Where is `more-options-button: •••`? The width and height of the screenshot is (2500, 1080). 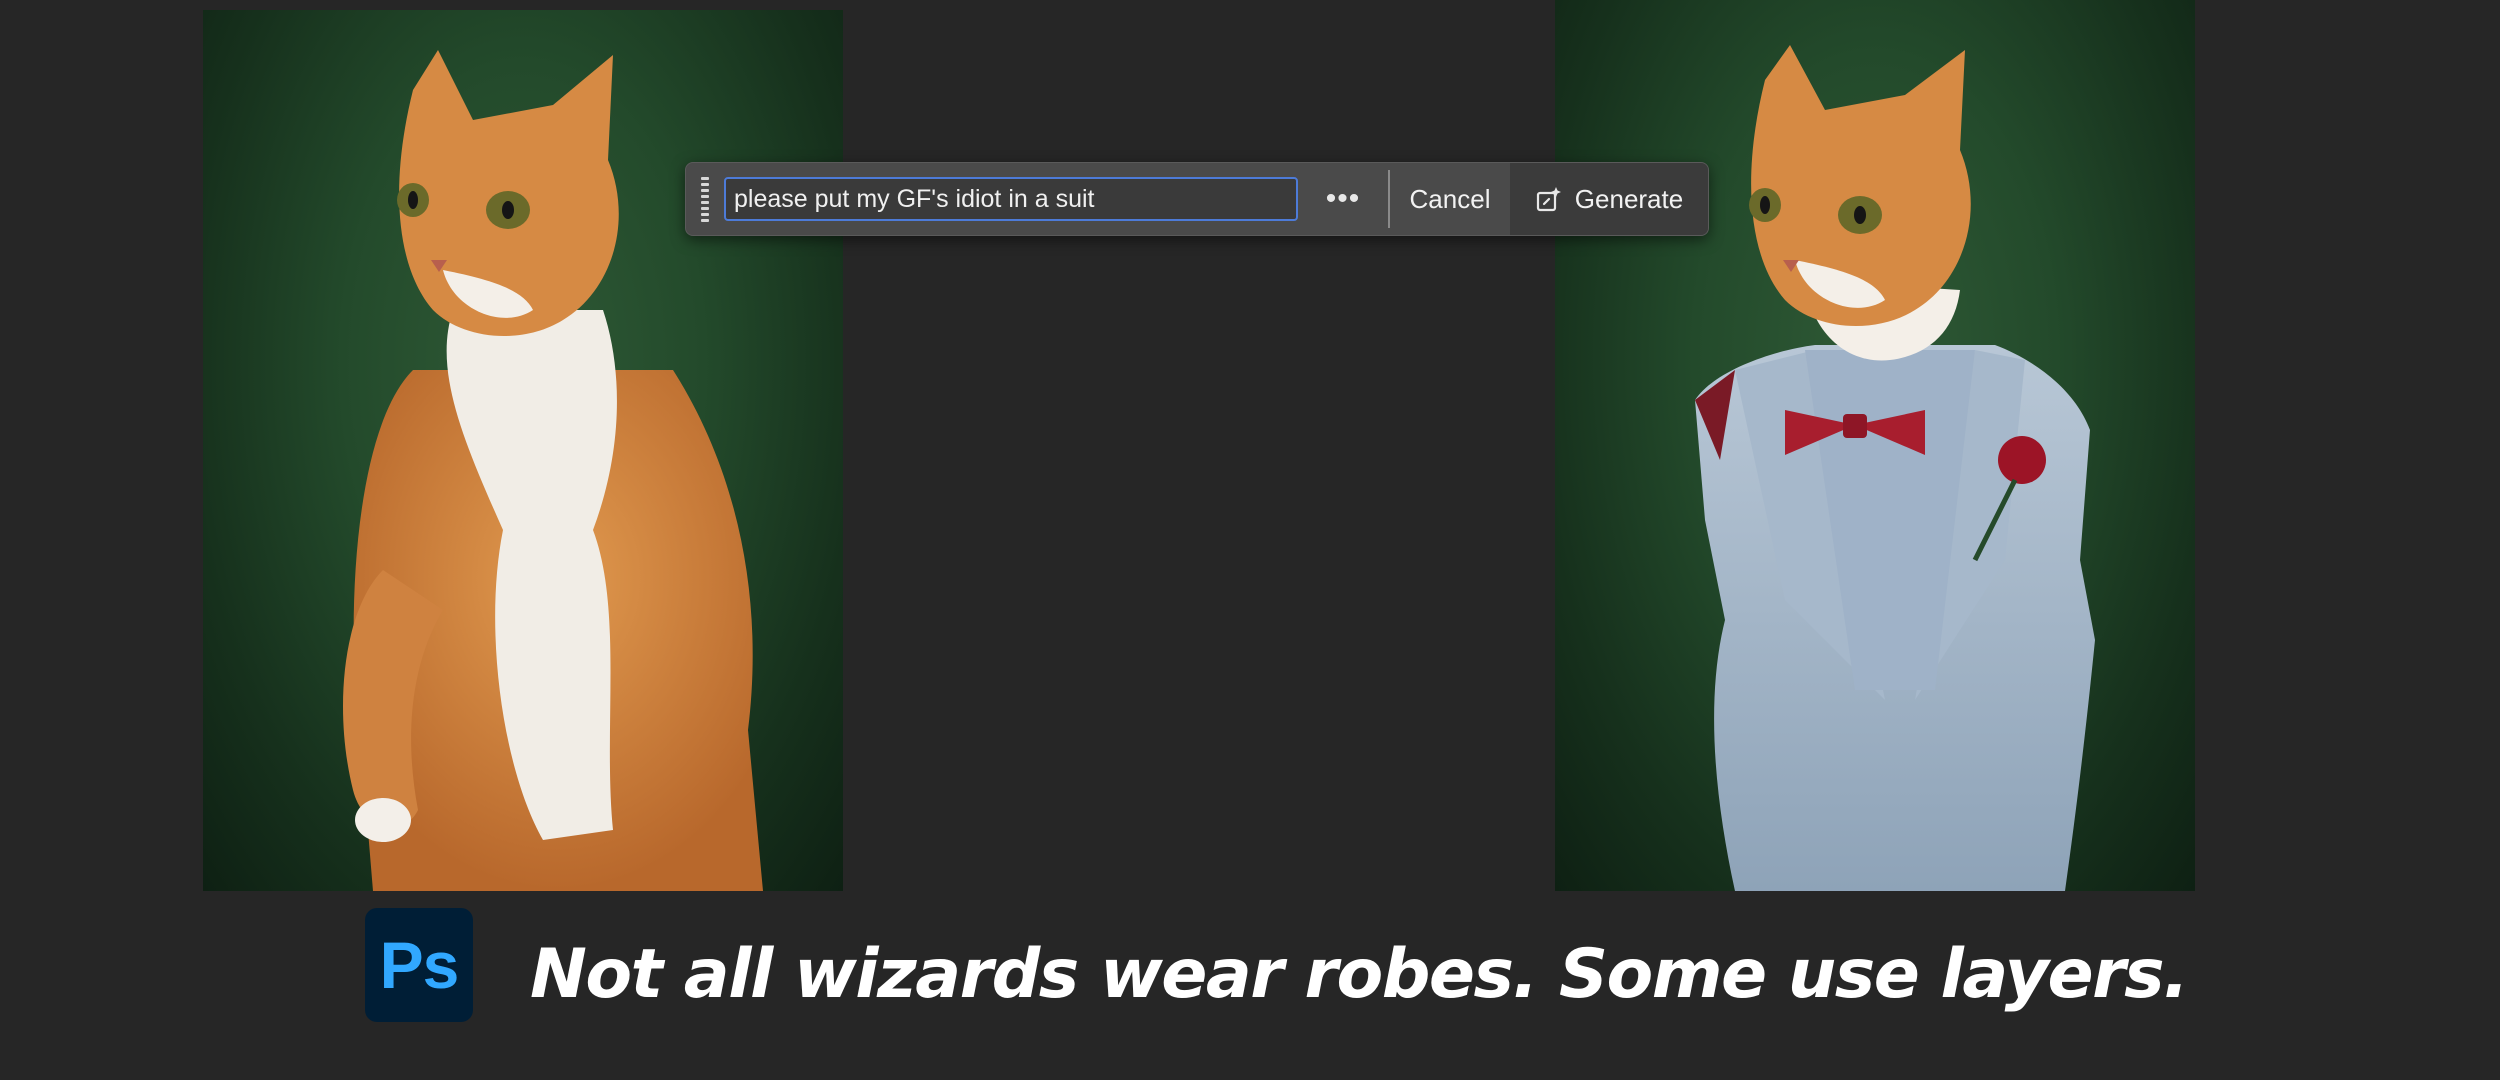 more-options-button: ••• is located at coordinates (1343, 199).